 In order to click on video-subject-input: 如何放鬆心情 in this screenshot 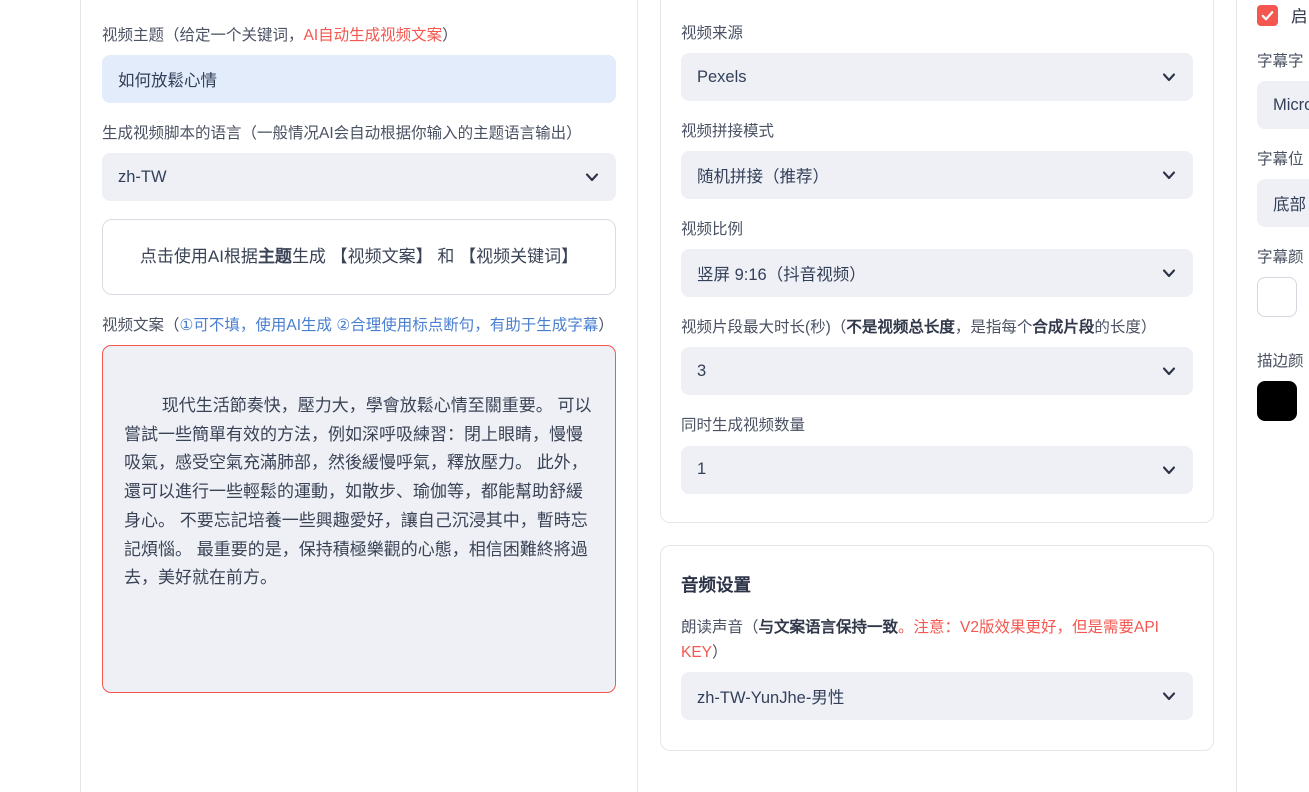, I will do `click(359, 79)`.